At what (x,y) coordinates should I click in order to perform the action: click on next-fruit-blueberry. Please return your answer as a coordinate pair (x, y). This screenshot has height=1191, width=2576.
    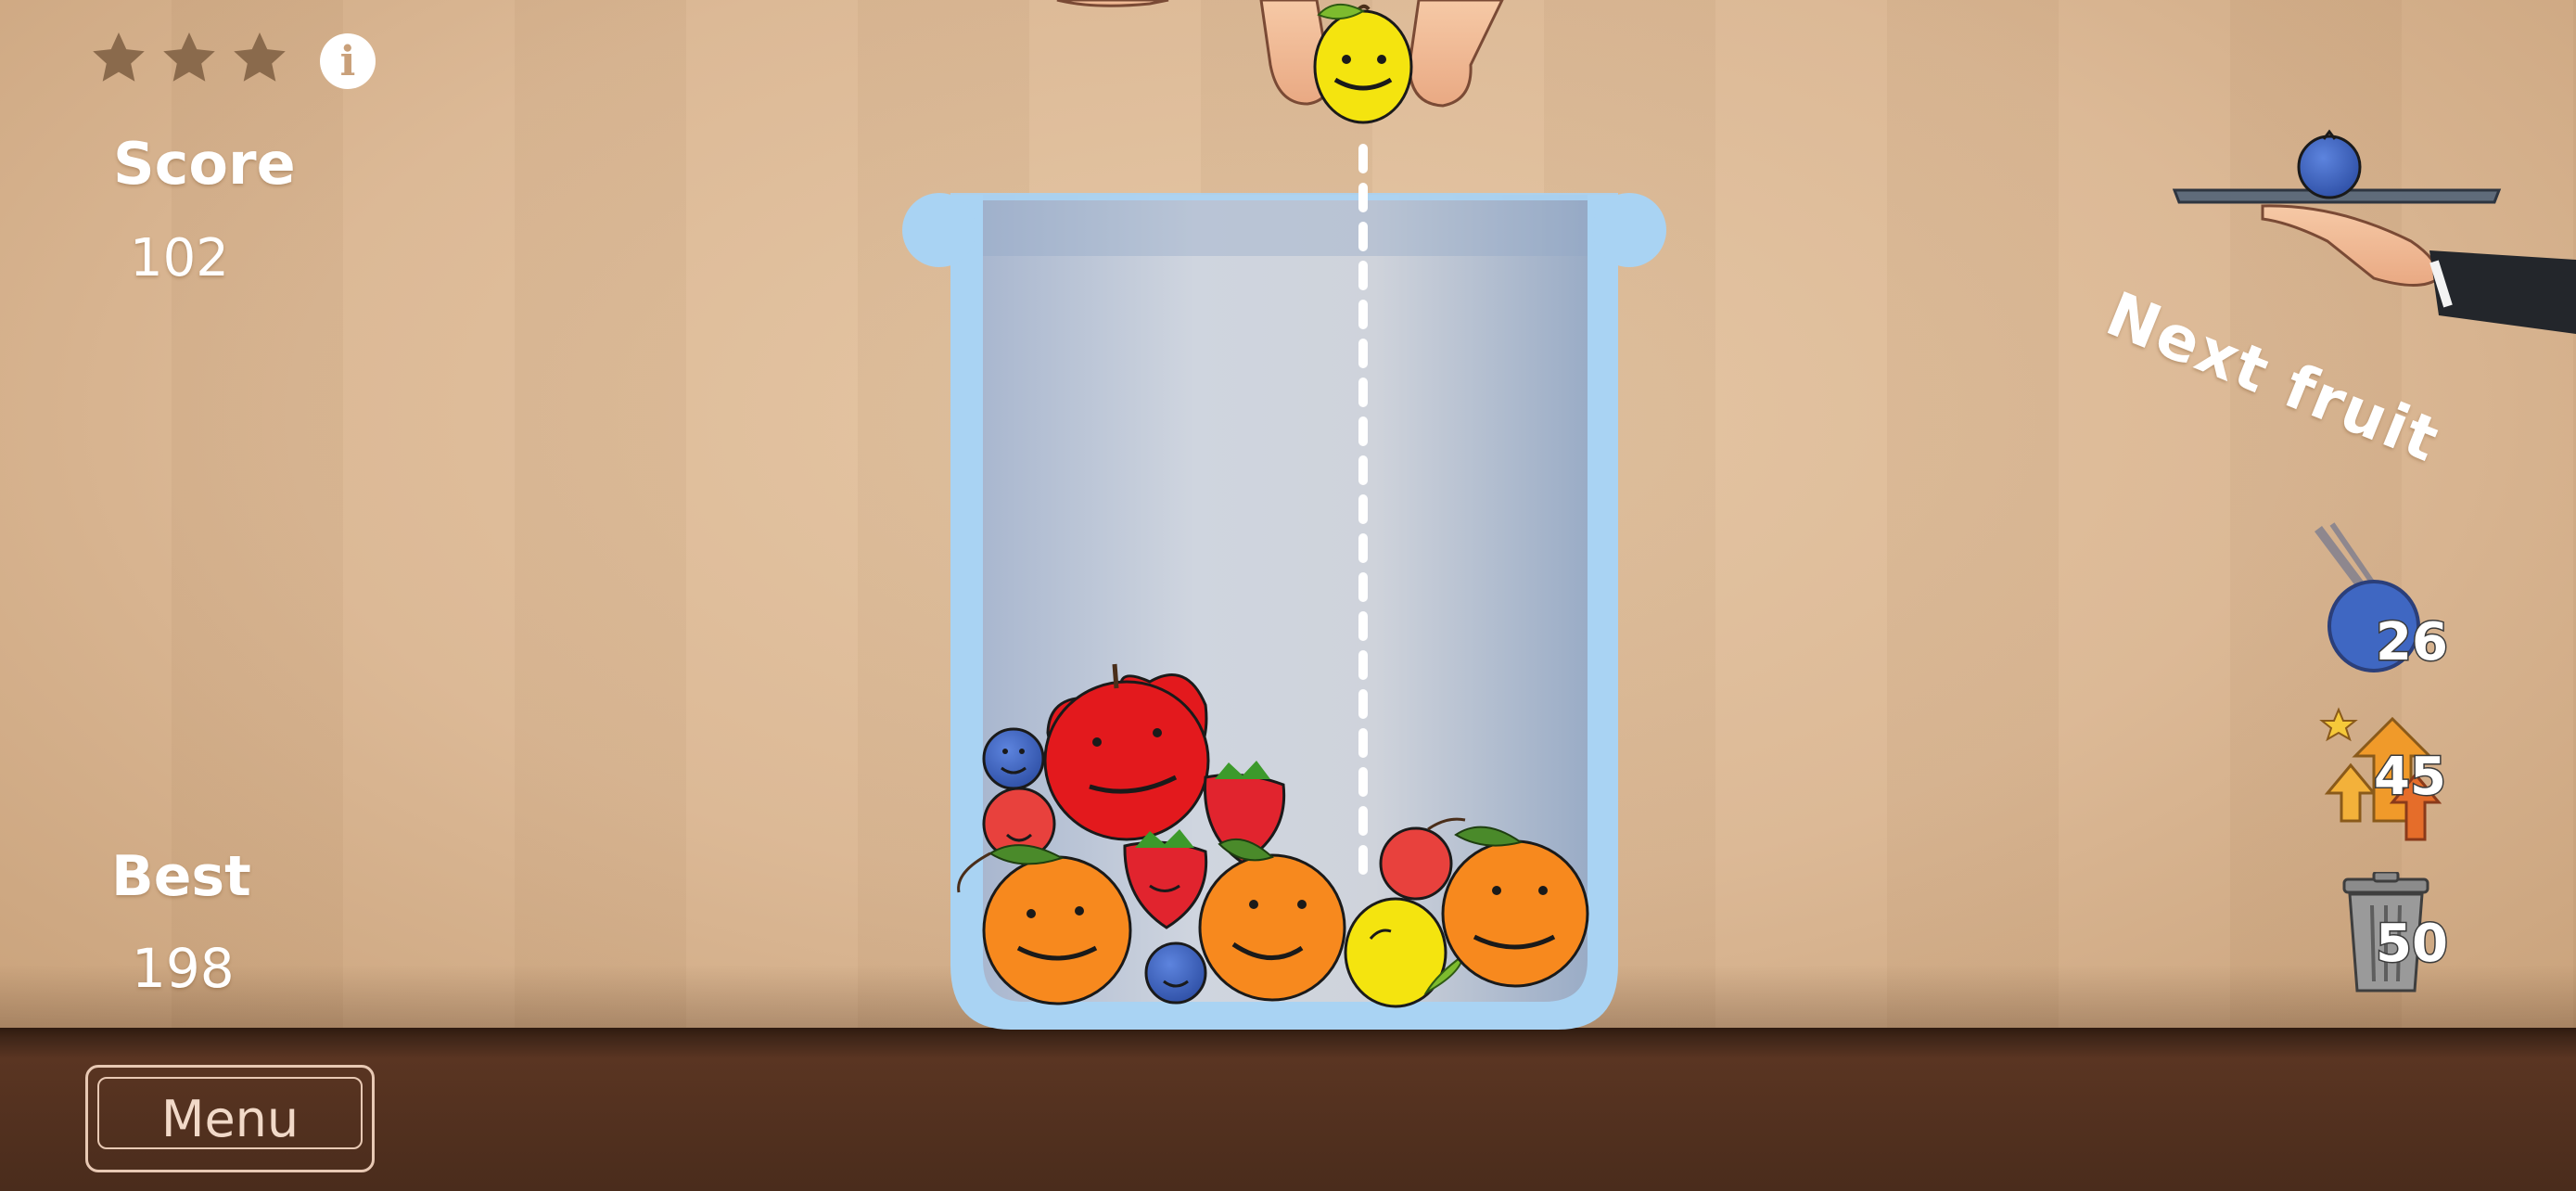
    Looking at the image, I should click on (2329, 164).